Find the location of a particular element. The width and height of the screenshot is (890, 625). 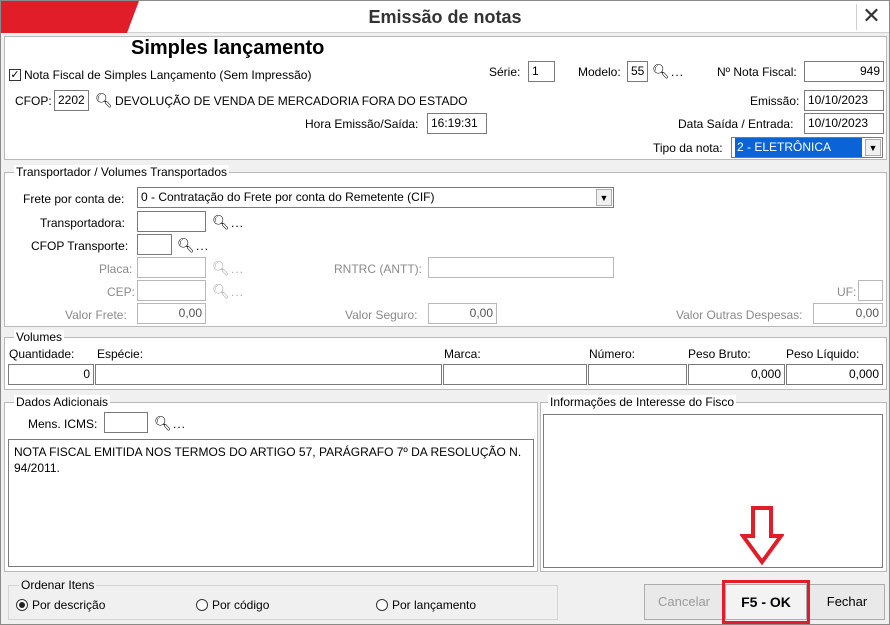

transportadora-search-icon: 🔍︎ is located at coordinates (221, 222).